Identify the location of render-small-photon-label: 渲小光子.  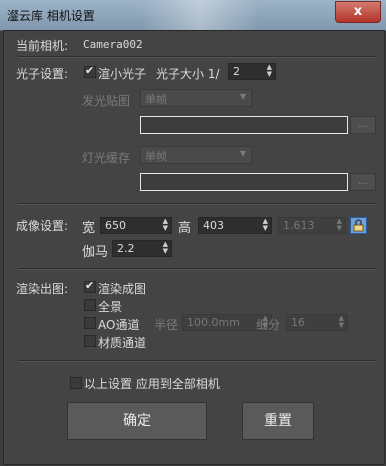
(122, 74).